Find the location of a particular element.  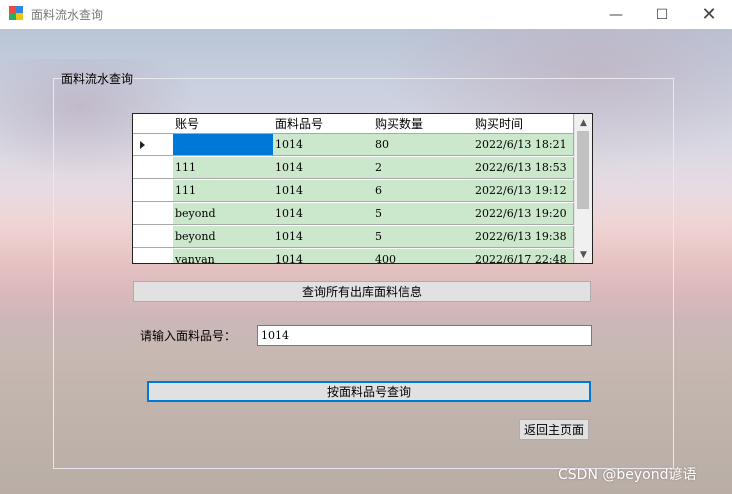

scroll-down-icon: ▼ is located at coordinates (583, 254).